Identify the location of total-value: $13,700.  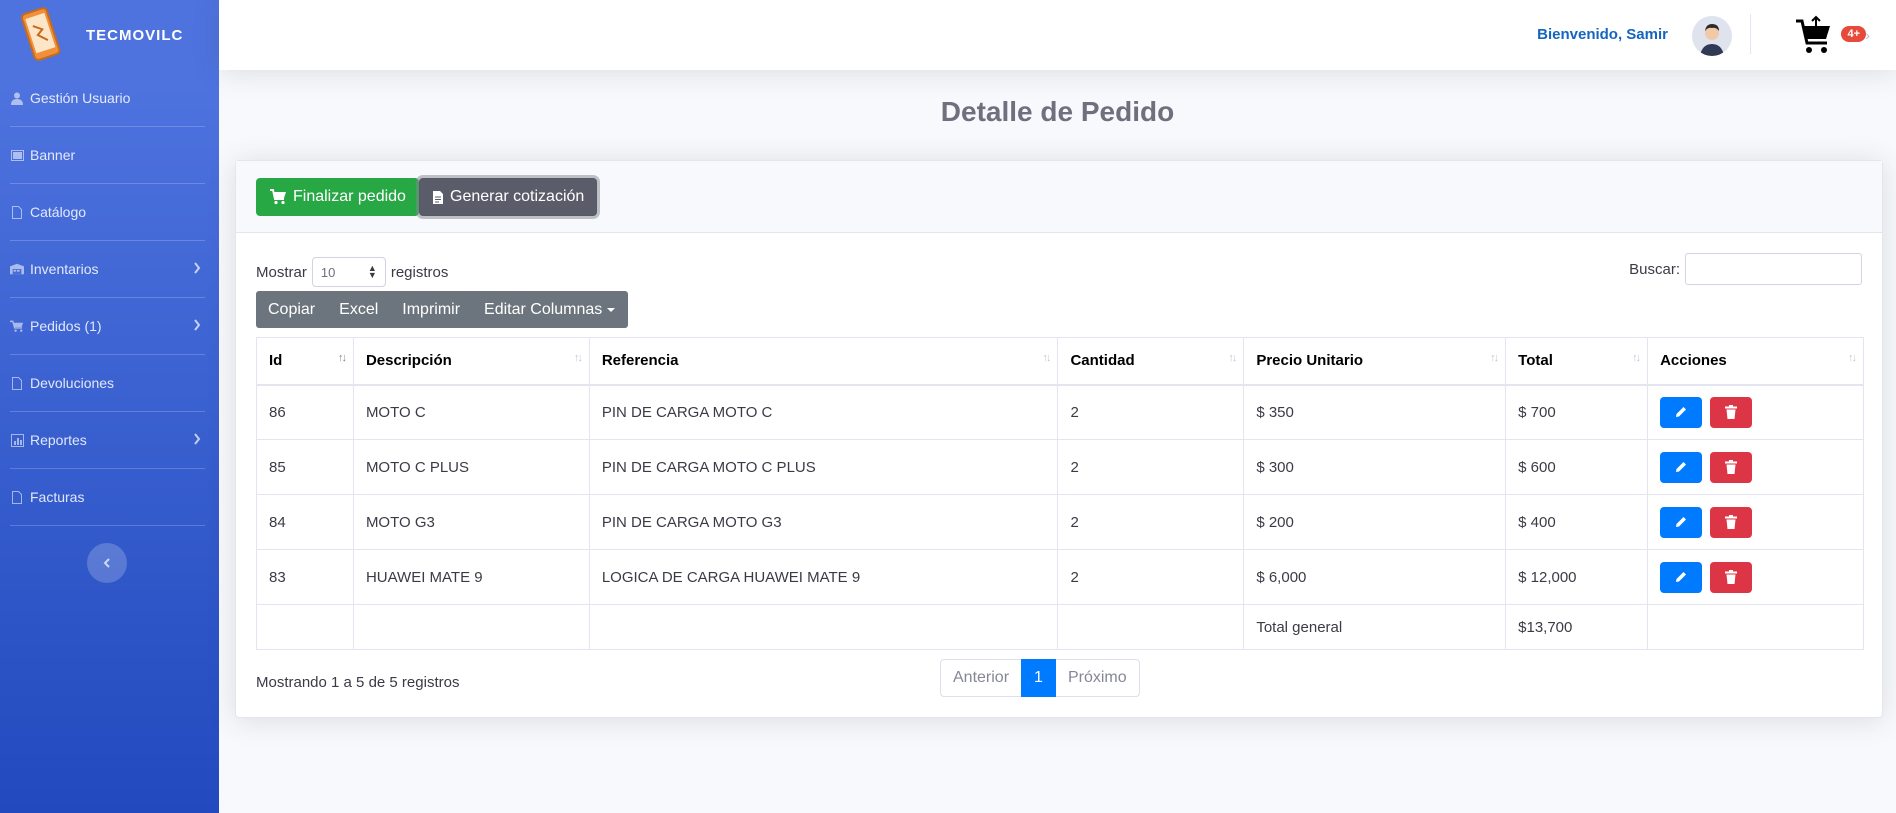
(1577, 627).